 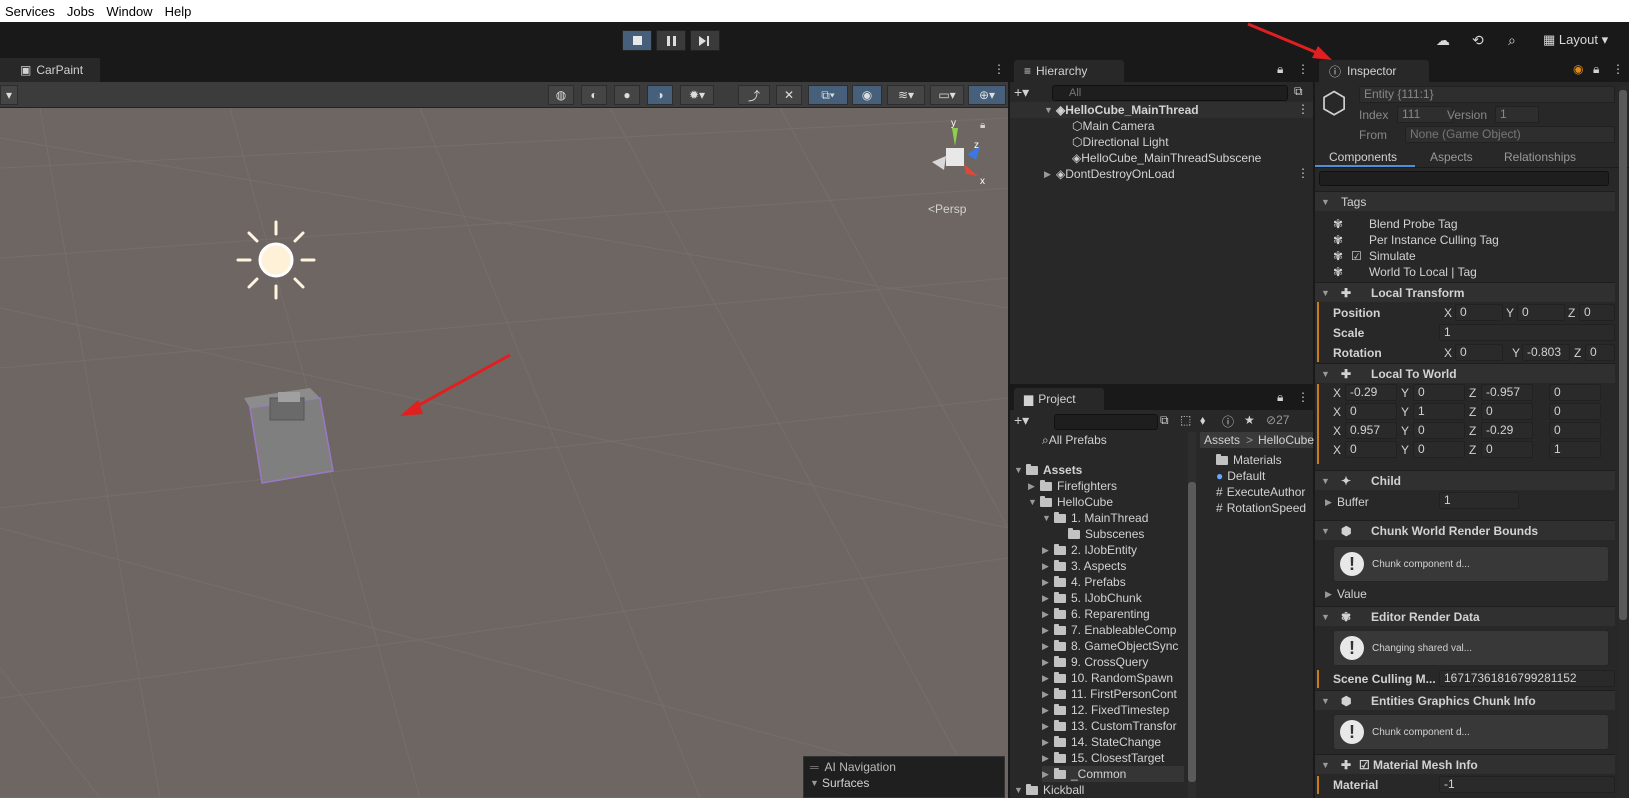 What do you see at coordinates (1049, 790) in the screenshot?
I see `tree-item: ▼ Kickball` at bounding box center [1049, 790].